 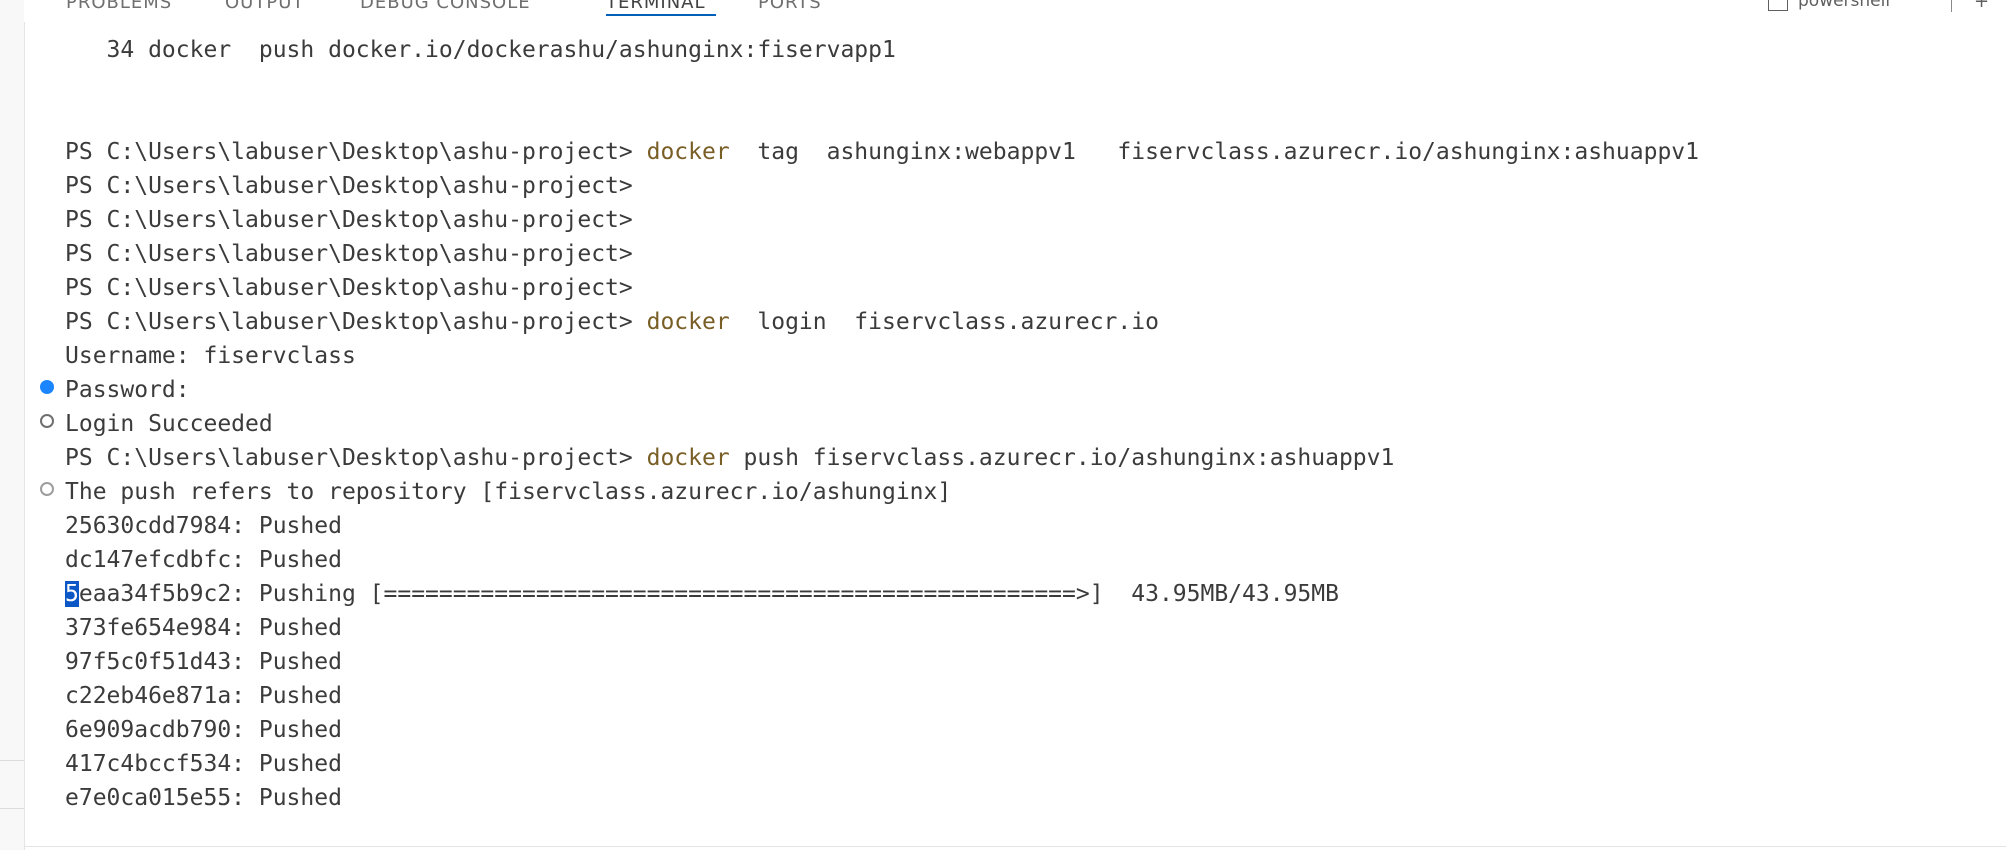 What do you see at coordinates (47, 387) in the screenshot?
I see `command-decoration-success` at bounding box center [47, 387].